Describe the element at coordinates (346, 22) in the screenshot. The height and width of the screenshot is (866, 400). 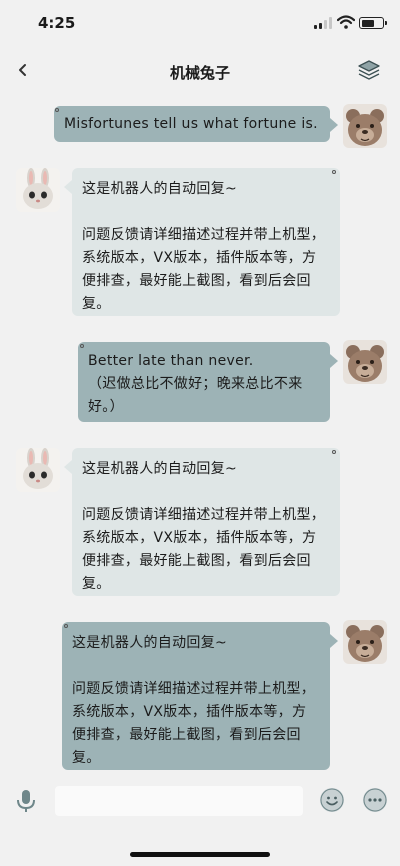
I see `wifi-icon` at that location.